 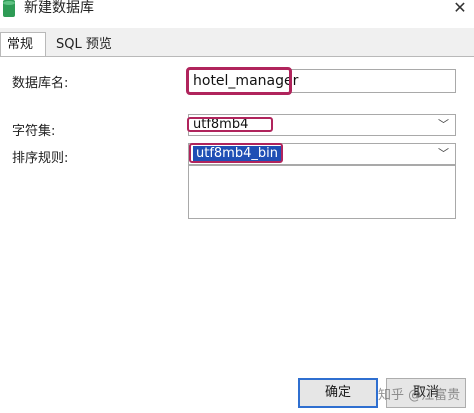 What do you see at coordinates (426, 393) in the screenshot?
I see `cancel-button: 取消` at bounding box center [426, 393].